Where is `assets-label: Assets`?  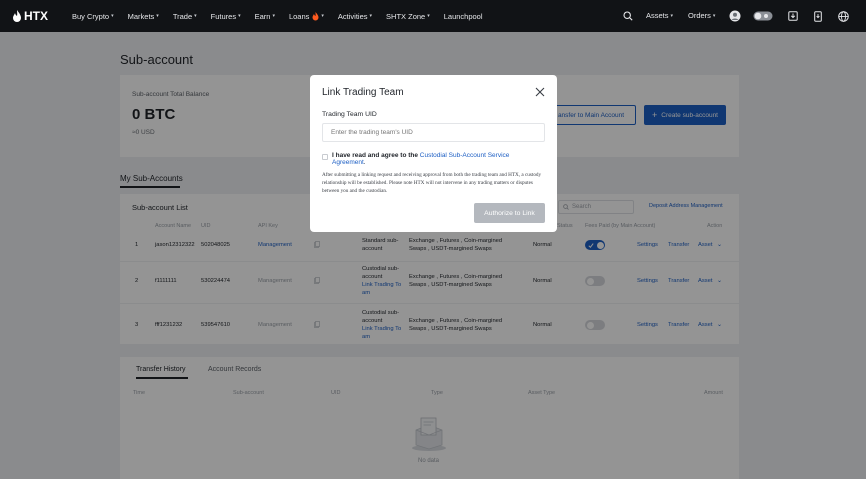
assets-label: Assets is located at coordinates (657, 15).